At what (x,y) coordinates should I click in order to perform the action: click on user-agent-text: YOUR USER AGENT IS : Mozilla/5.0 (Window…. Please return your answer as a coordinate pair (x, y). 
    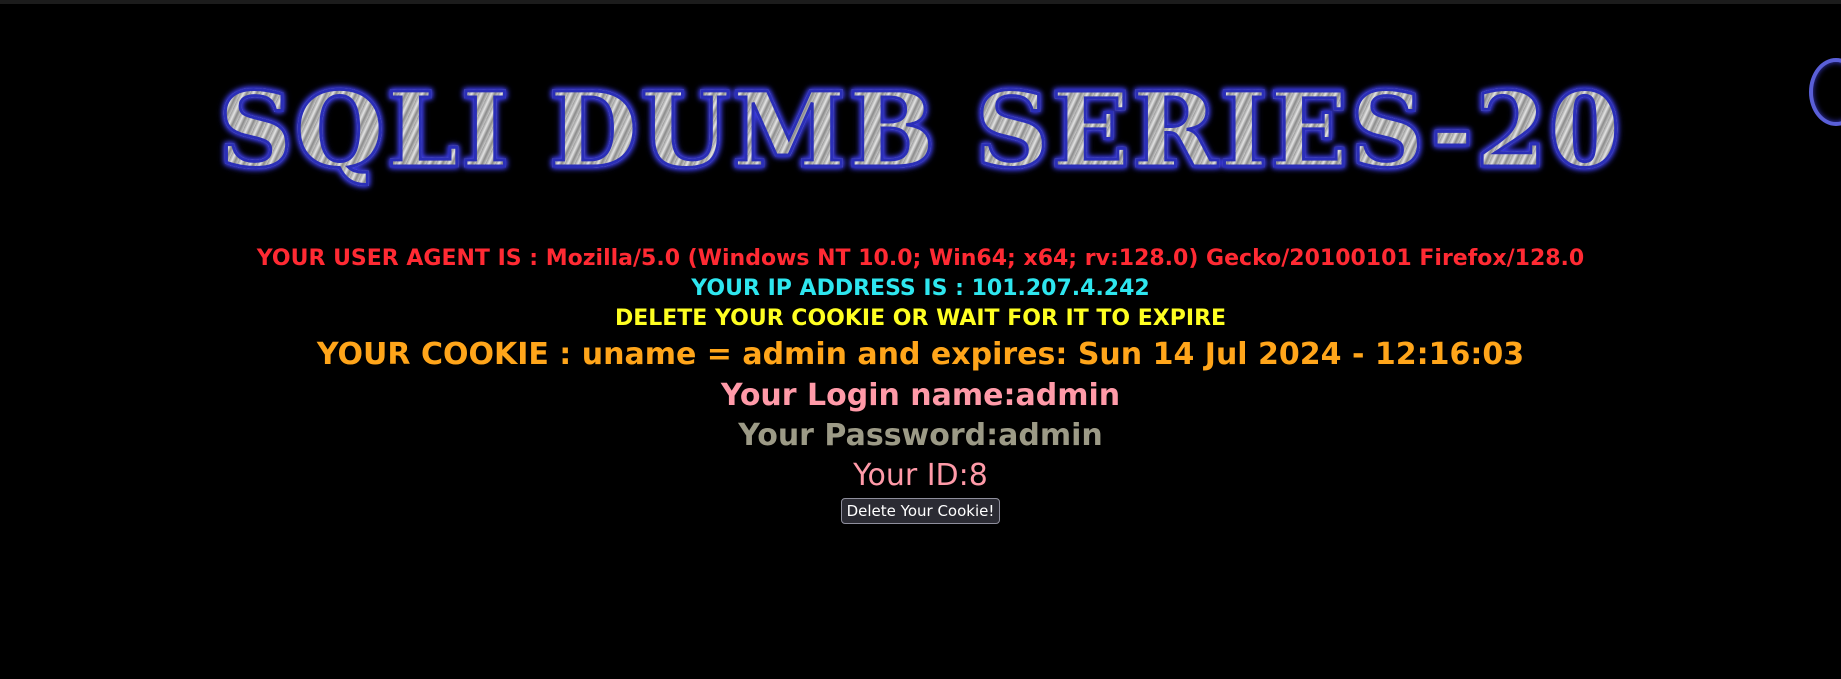
    Looking at the image, I should click on (920, 258).